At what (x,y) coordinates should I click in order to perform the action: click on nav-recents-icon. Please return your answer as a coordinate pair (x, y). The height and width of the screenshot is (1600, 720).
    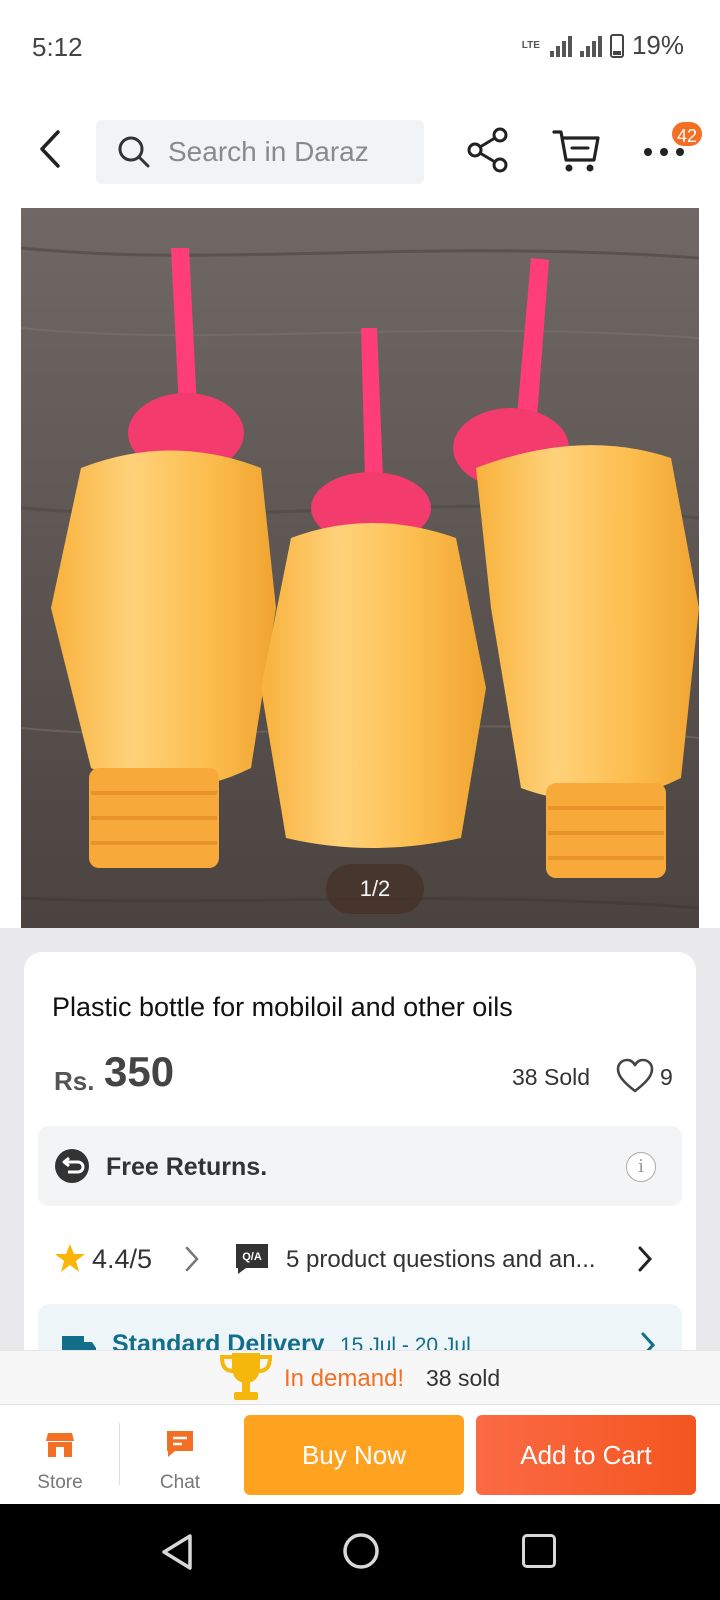
    Looking at the image, I should click on (539, 1551).